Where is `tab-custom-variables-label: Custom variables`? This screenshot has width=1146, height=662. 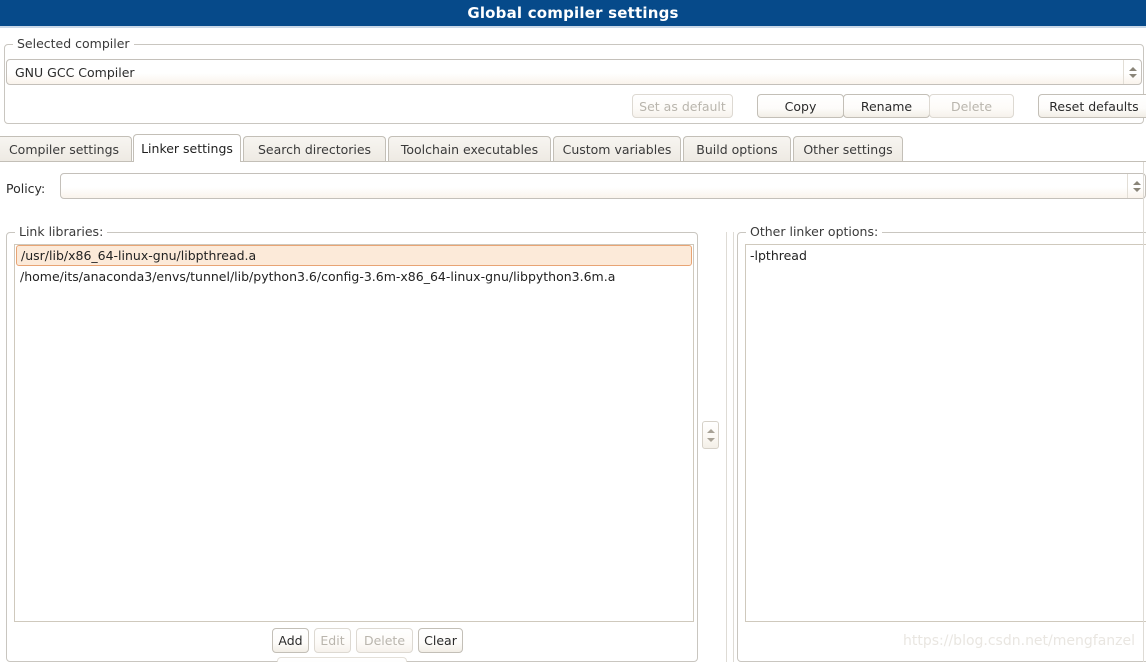 tab-custom-variables-label: Custom variables is located at coordinates (617, 149).